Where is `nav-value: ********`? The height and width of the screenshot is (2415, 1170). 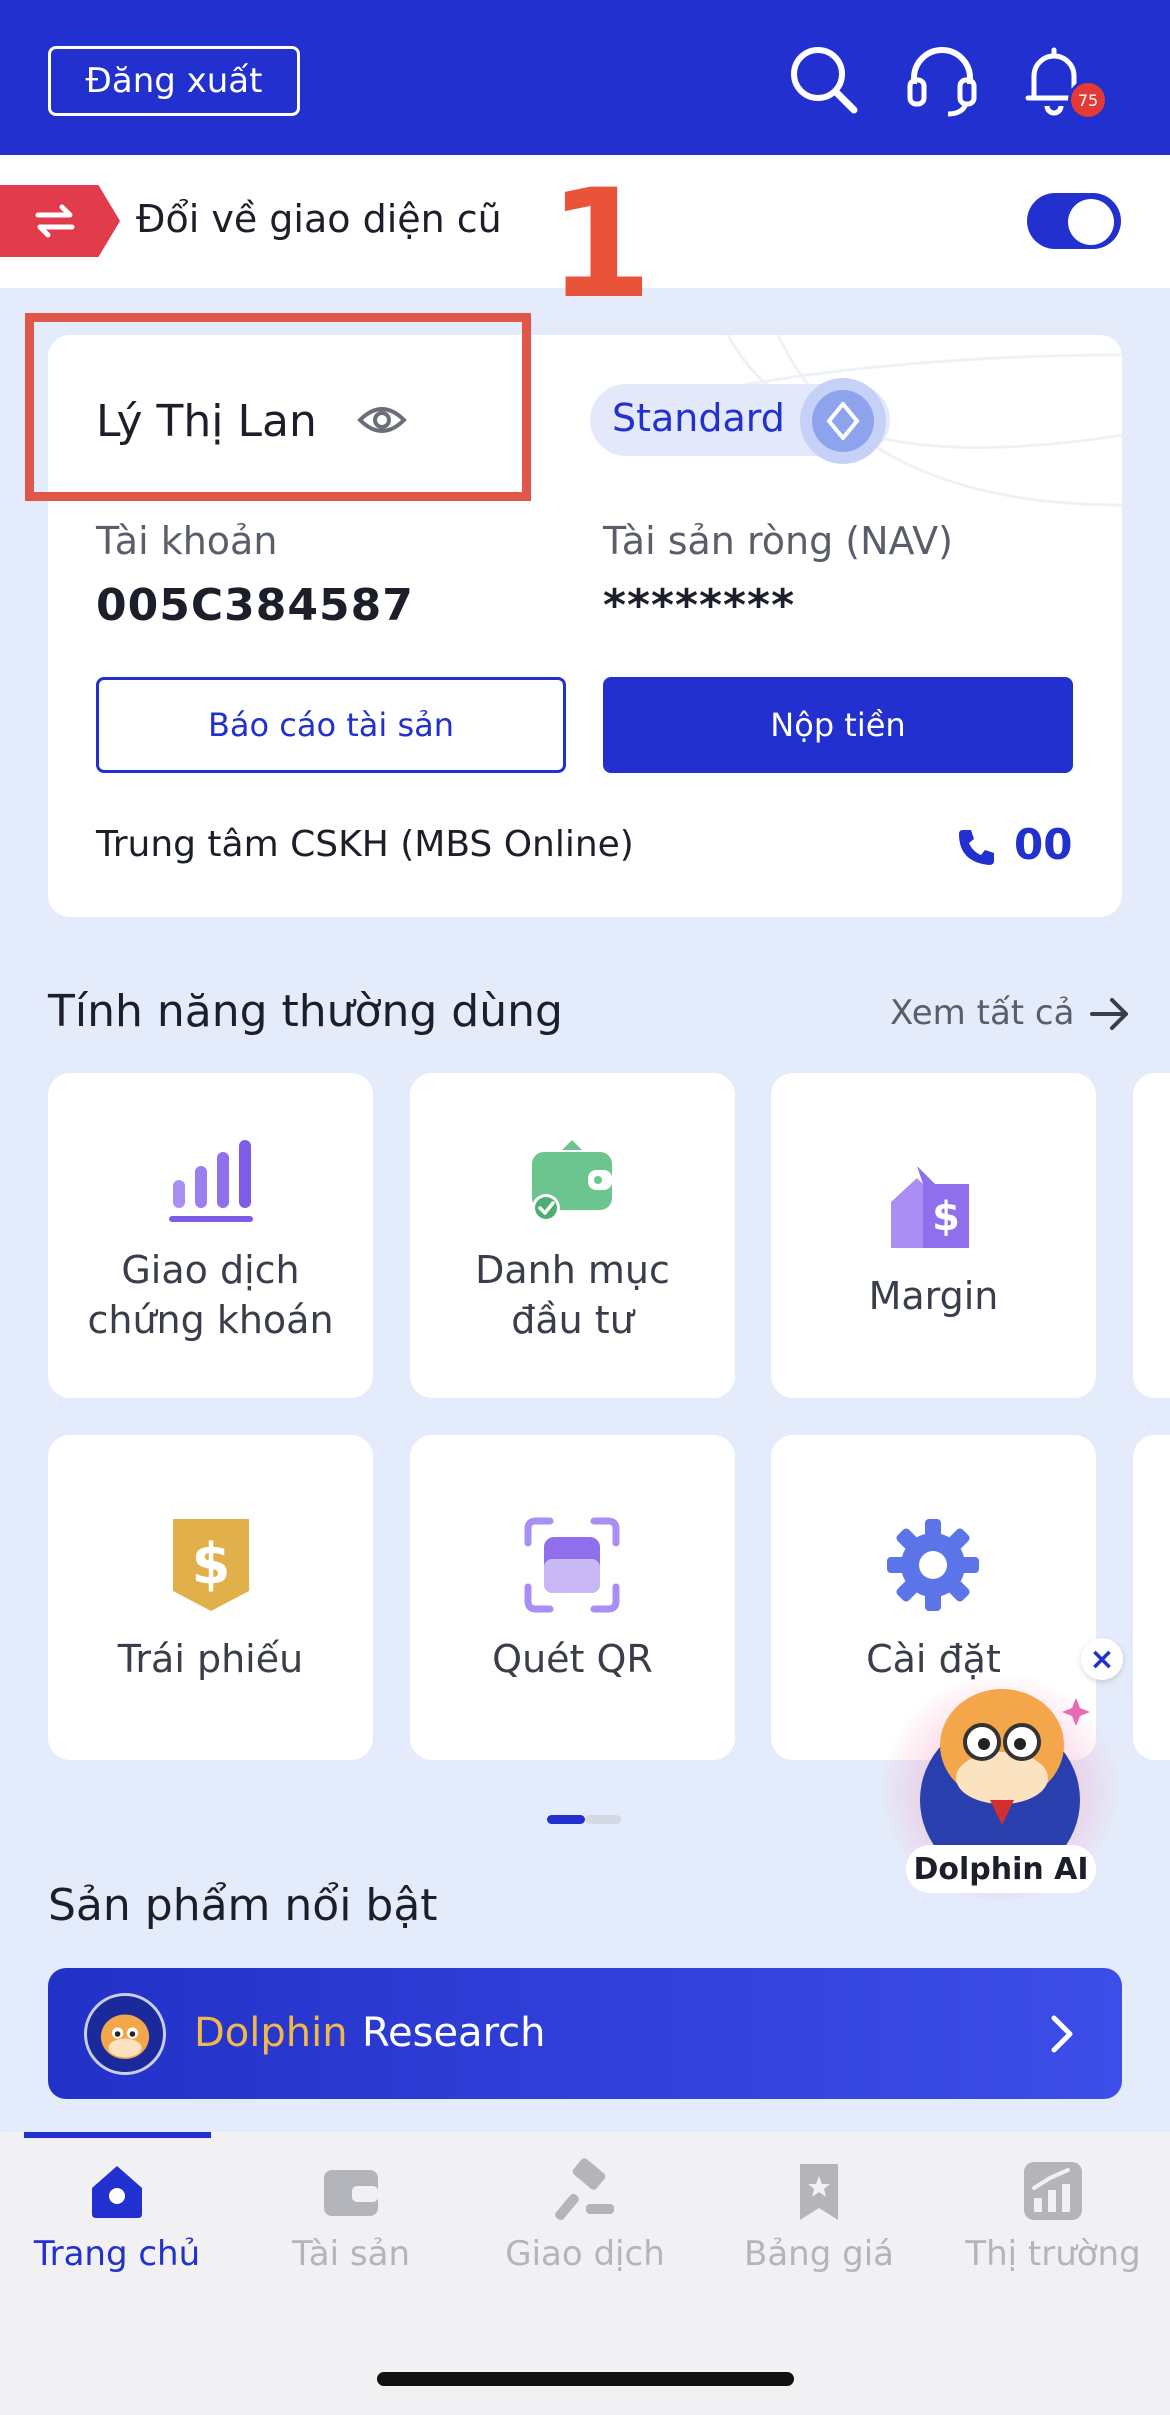 nav-value: ******** is located at coordinates (699, 605).